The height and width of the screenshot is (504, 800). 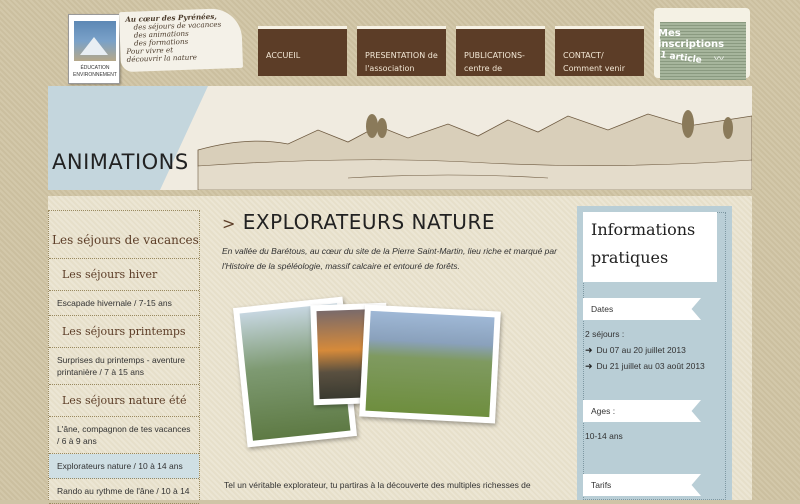 I want to click on mountain-landscape-illustration, so click(x=474, y=150).